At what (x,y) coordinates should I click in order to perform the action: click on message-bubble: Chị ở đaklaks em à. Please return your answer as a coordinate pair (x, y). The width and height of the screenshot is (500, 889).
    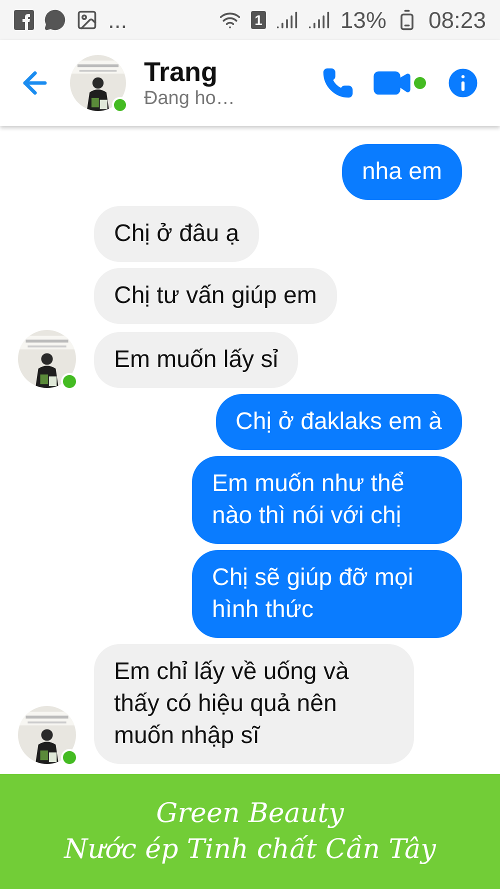
    Looking at the image, I should click on (339, 422).